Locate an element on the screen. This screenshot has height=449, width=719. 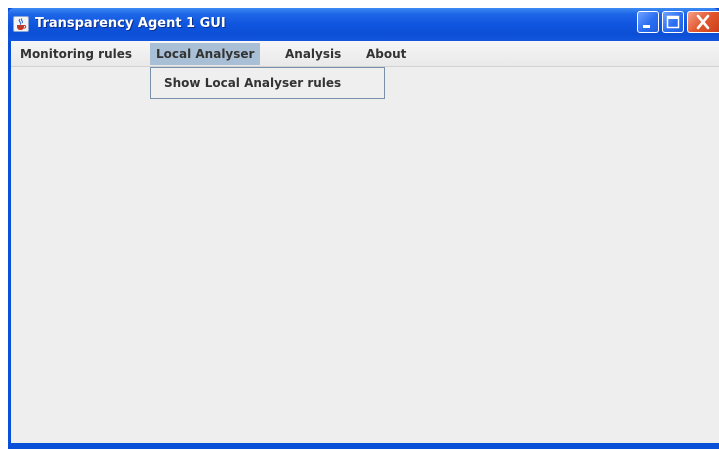
menu-local-analyser: Local Analyser is located at coordinates (205, 54).